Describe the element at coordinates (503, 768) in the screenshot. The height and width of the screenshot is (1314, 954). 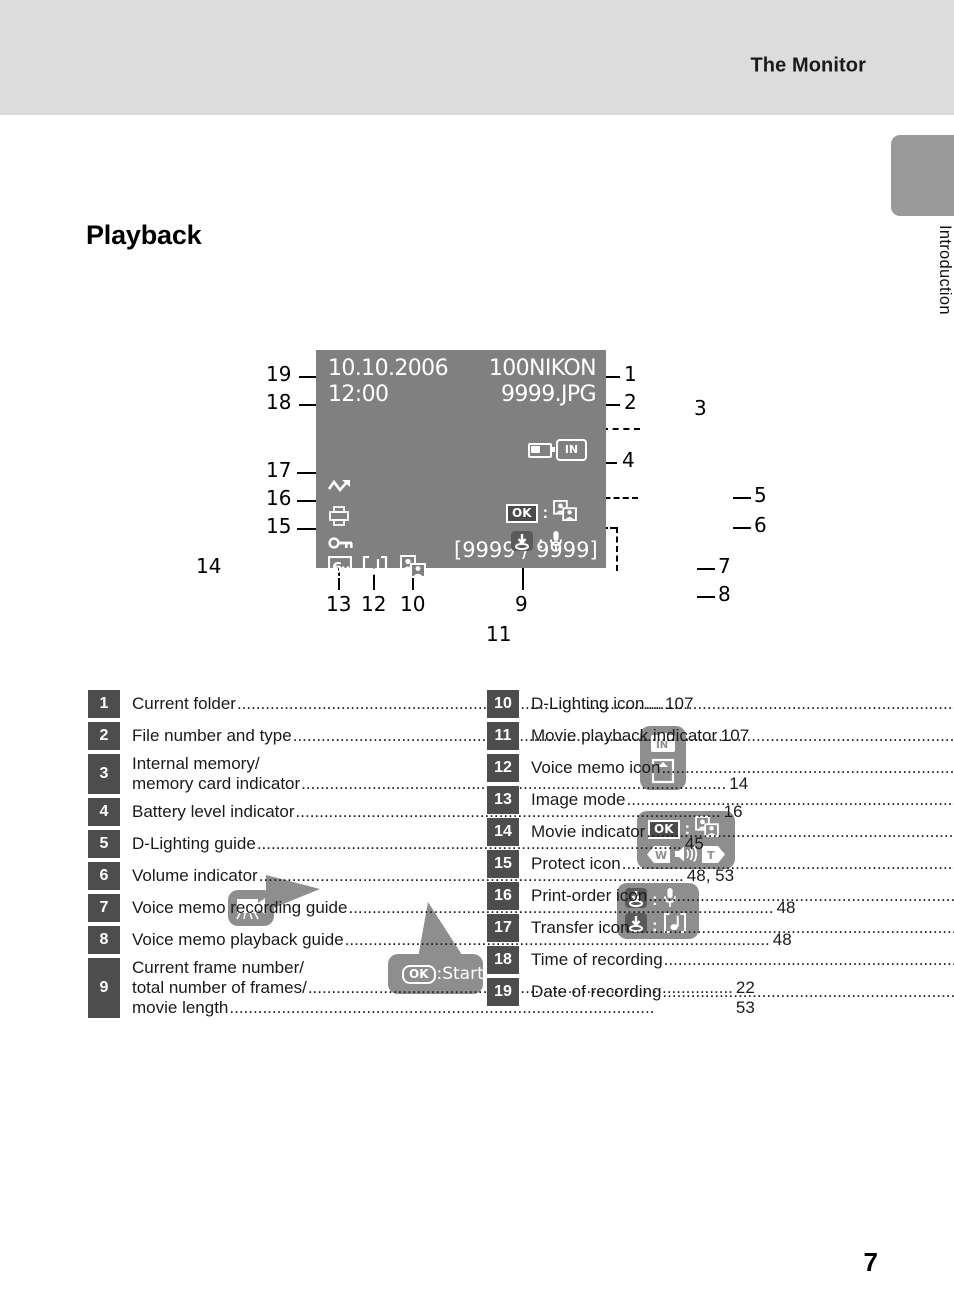
I see `legend-row-number: 12` at that location.